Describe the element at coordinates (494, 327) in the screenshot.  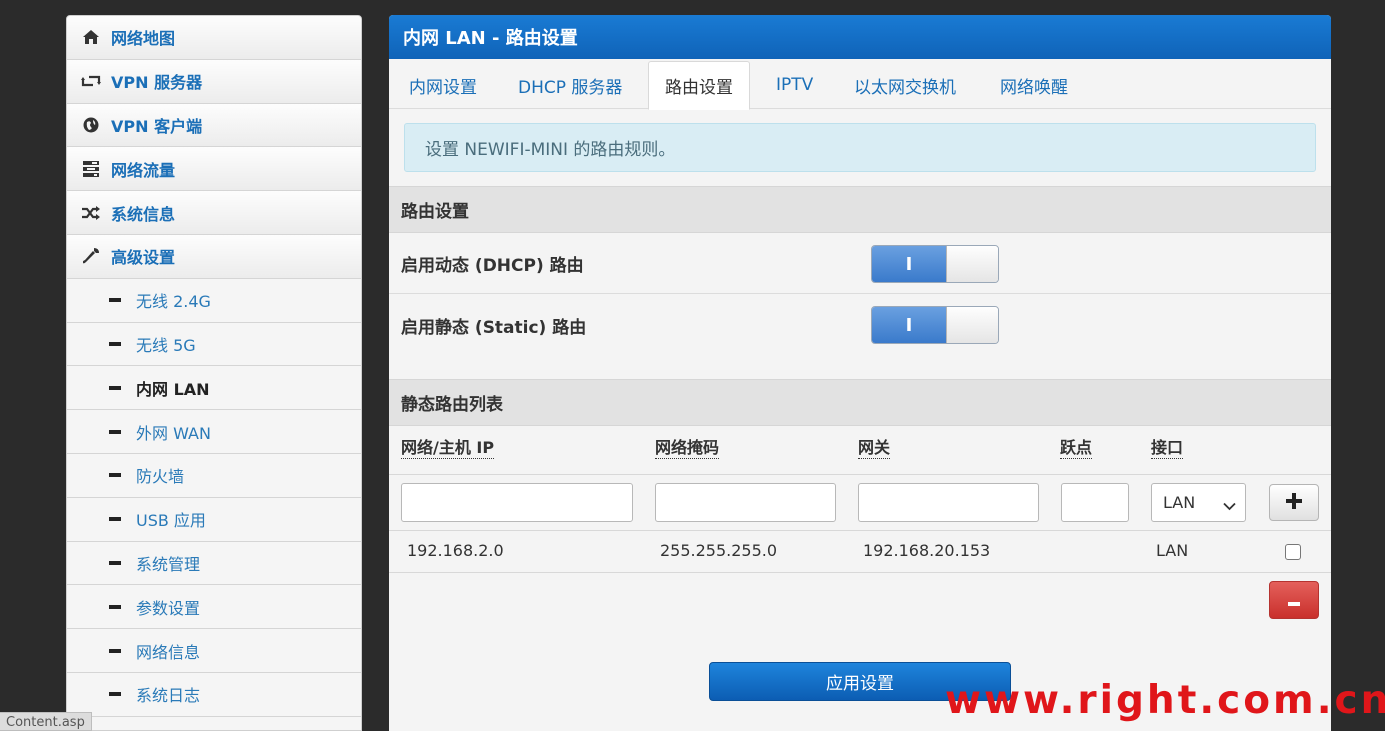
I see `row-label: 启用静态 (Static) 路由` at that location.